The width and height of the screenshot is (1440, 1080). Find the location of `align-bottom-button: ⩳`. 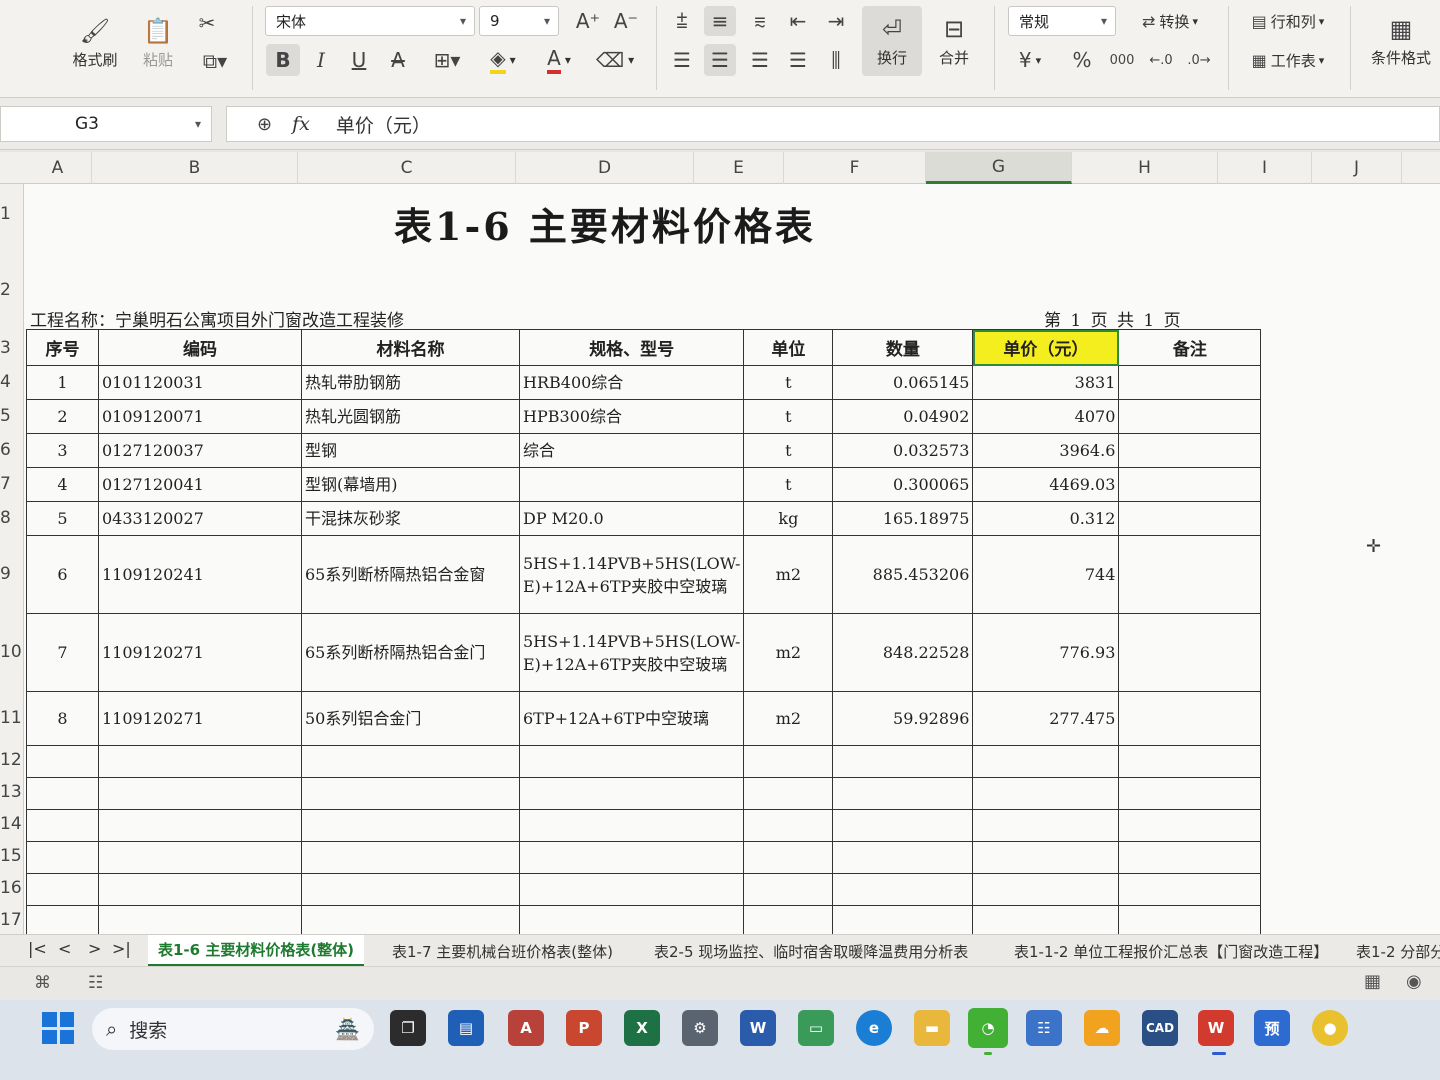

align-bottom-button: ⩳ is located at coordinates (760, 21).